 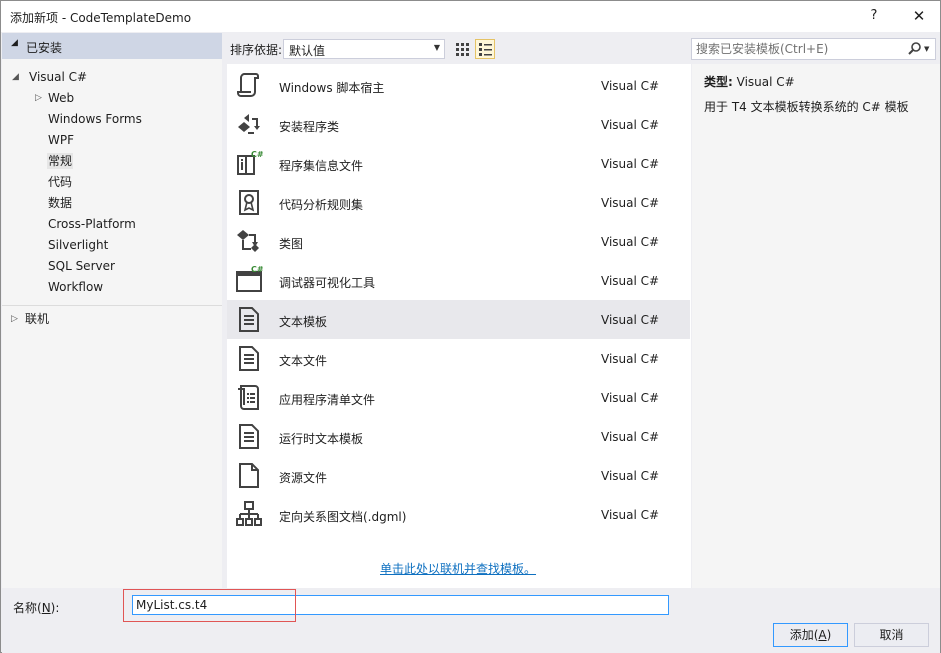 What do you see at coordinates (81, 266) in the screenshot?
I see `tree-item-sql-server: SQL Server` at bounding box center [81, 266].